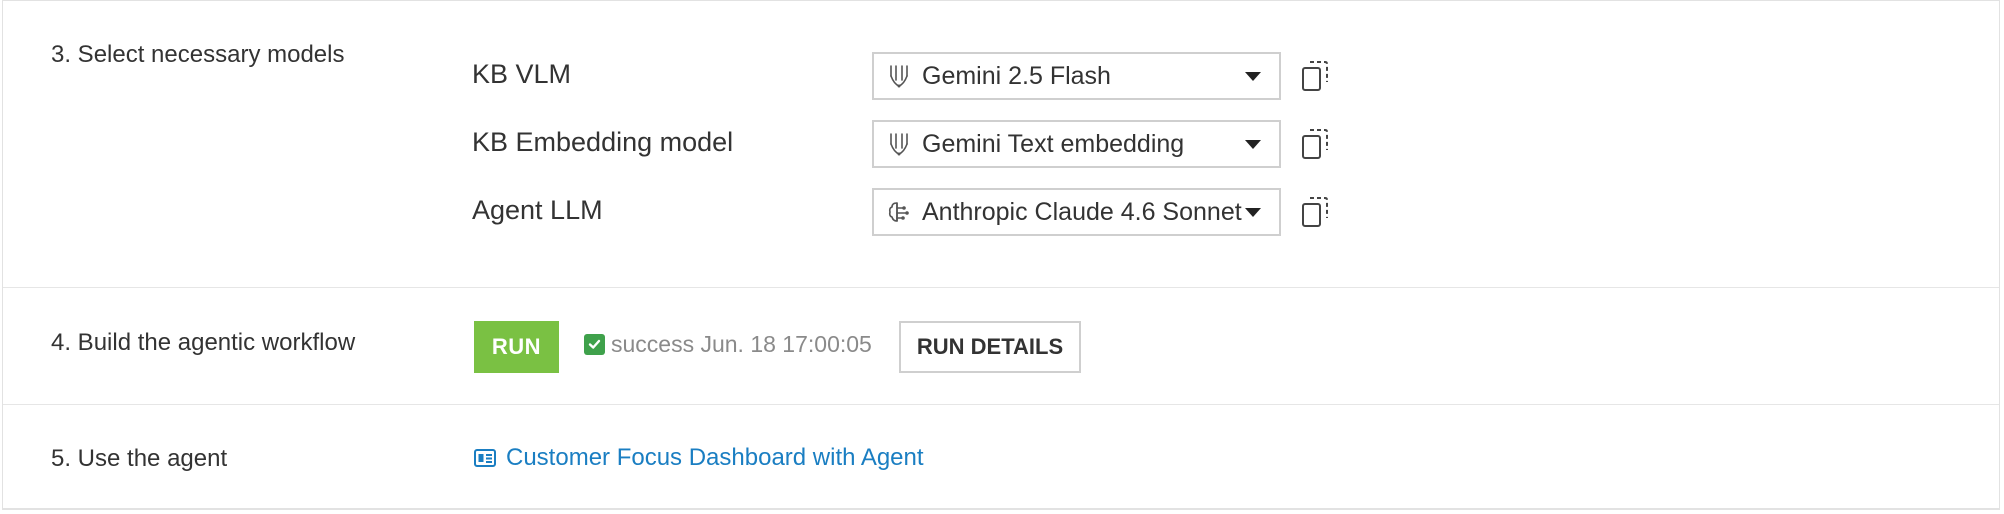  I want to click on agent-llm-value: Anthropic Claude 4.6 Sonnet, so click(1082, 211).